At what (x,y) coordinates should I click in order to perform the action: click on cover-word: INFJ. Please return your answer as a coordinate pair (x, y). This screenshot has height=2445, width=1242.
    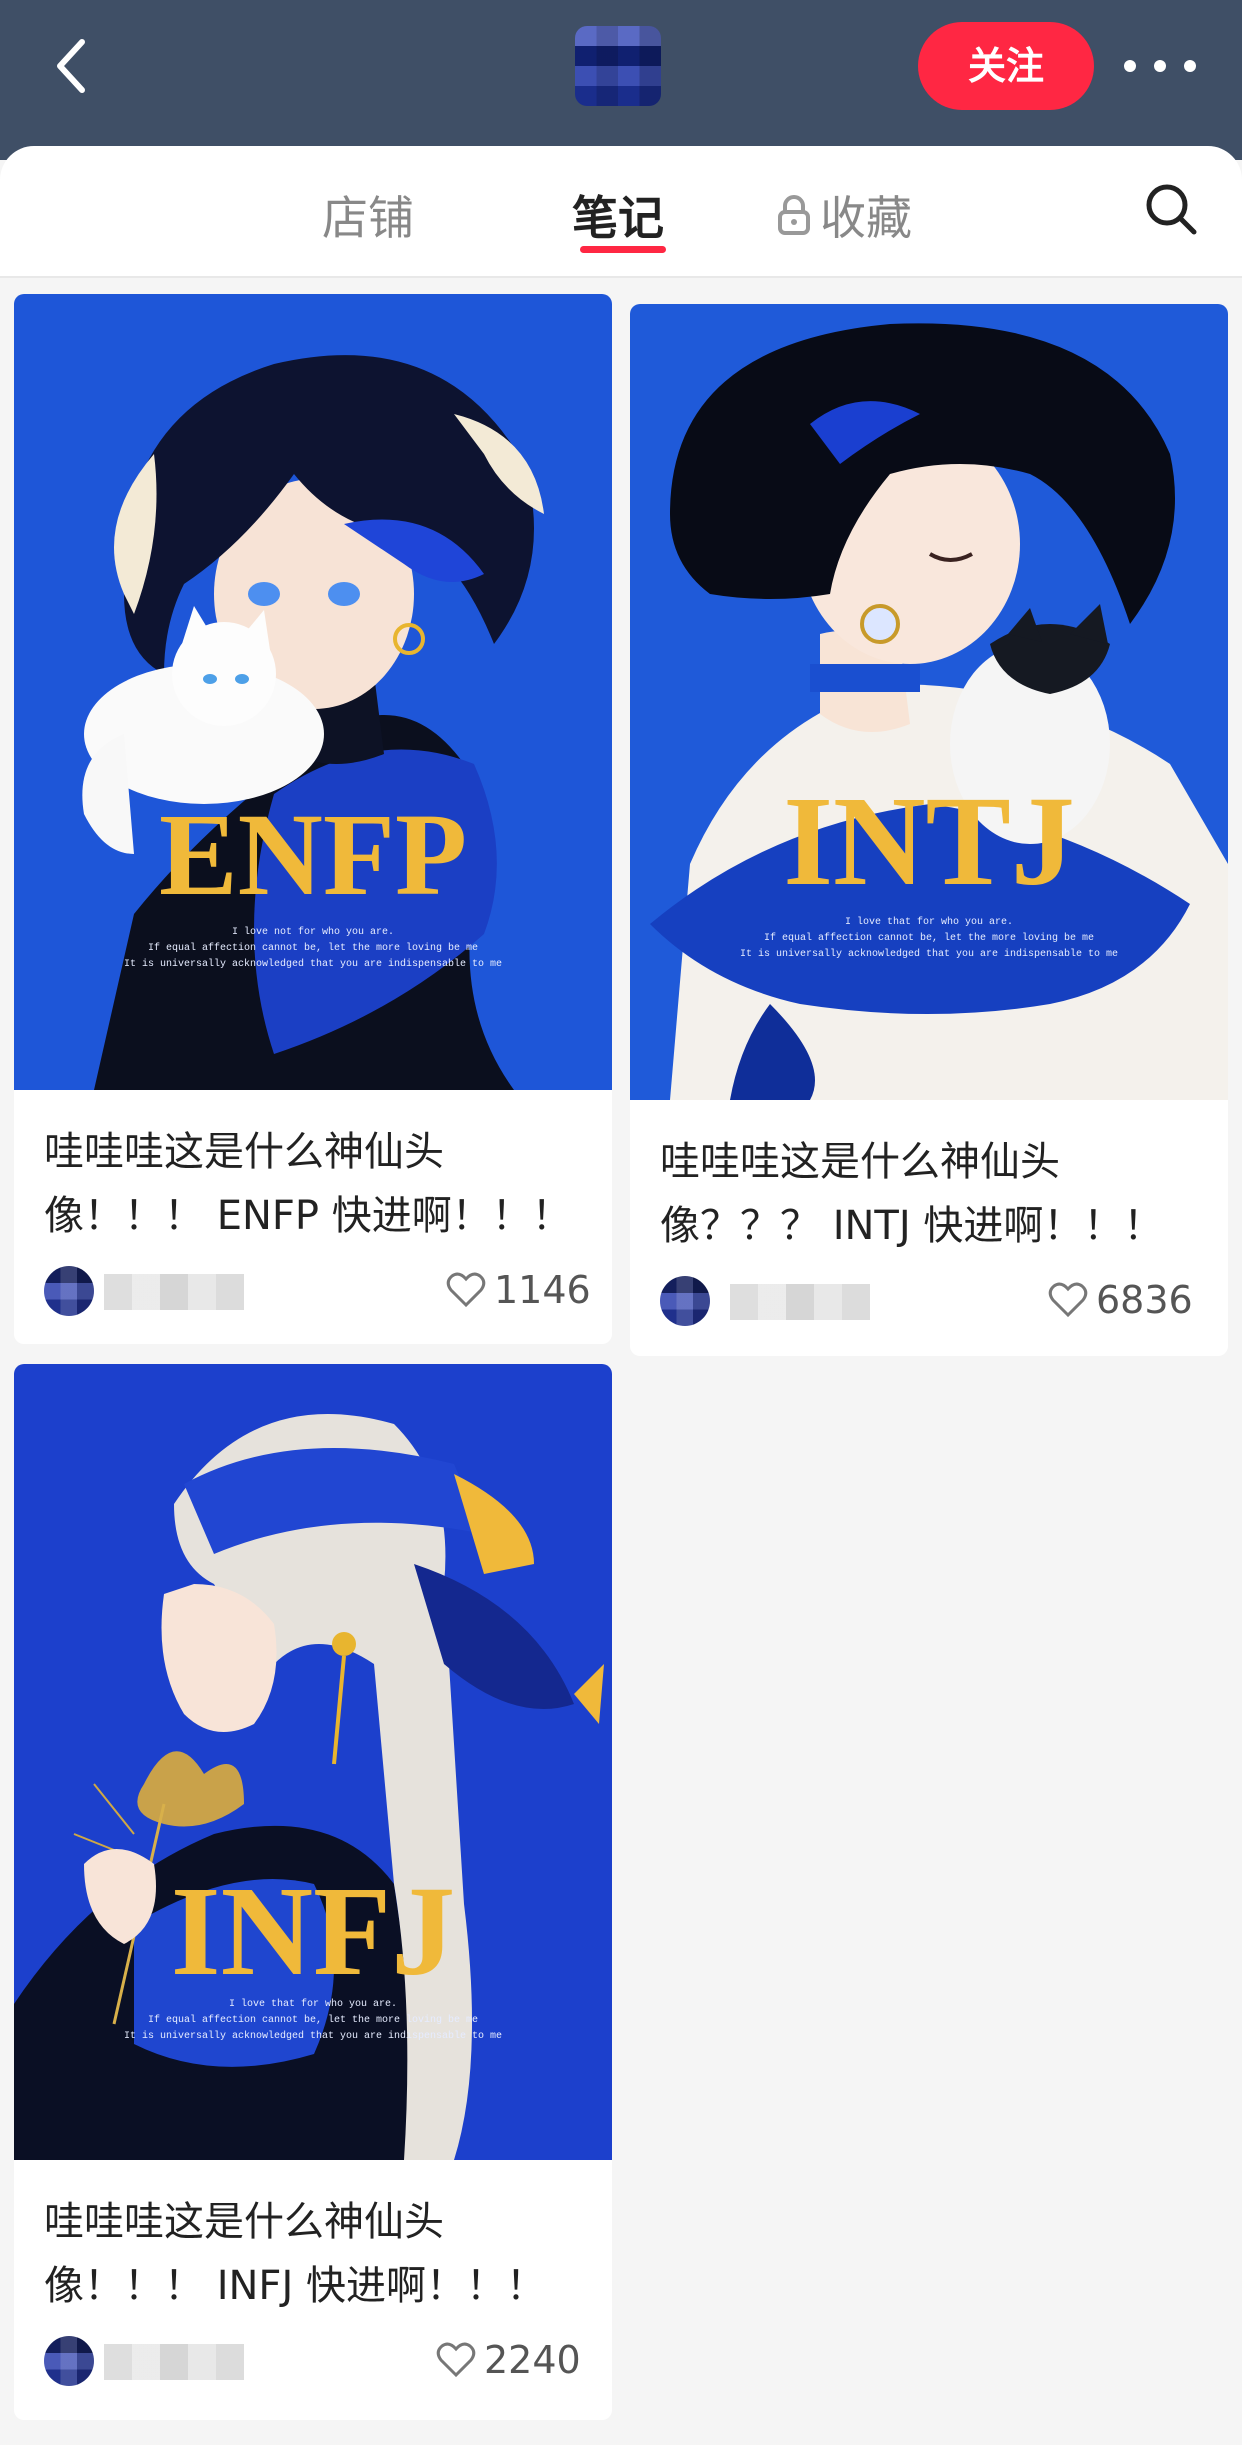
    Looking at the image, I should click on (313, 1931).